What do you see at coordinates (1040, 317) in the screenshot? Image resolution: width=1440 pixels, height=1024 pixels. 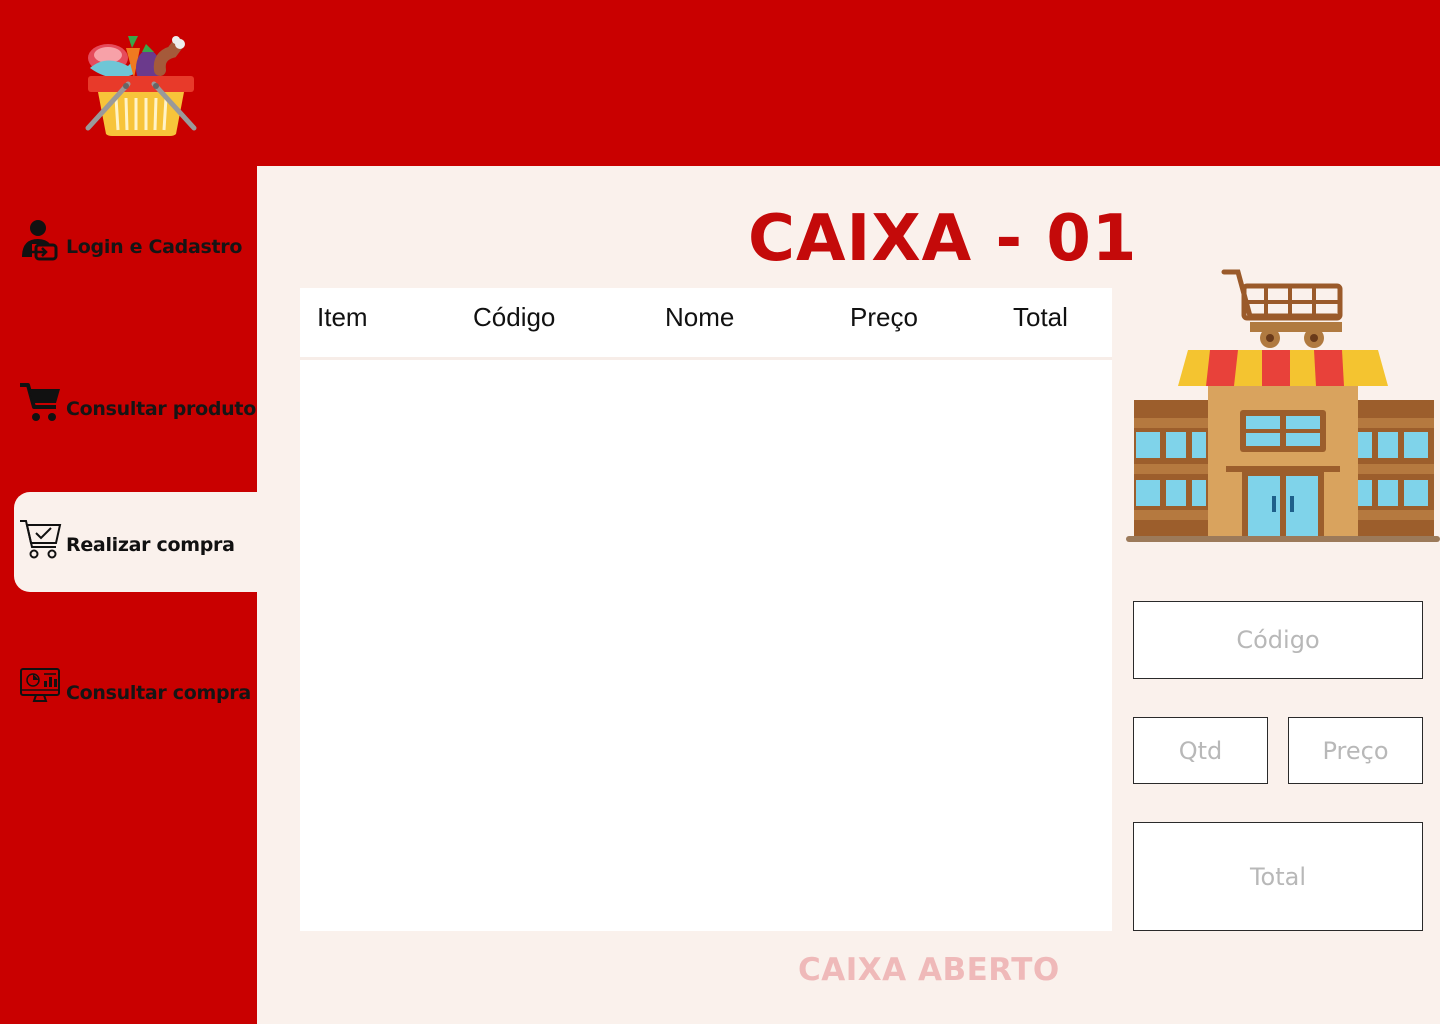 I see `column-header-total: Total` at bounding box center [1040, 317].